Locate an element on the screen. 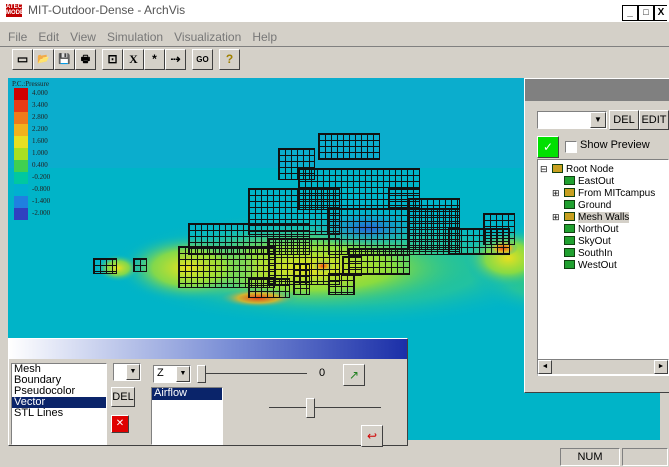  type-list-item: STL Lines is located at coordinates (59, 413).